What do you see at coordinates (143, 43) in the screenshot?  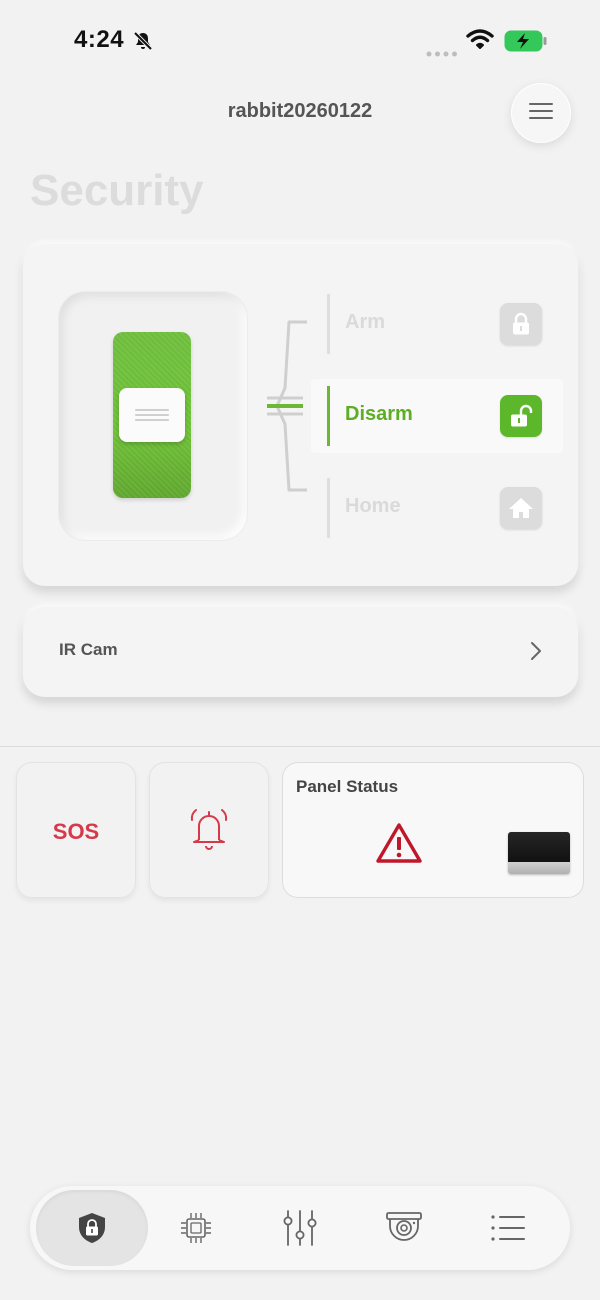 I see `bell-slash-icon` at bounding box center [143, 43].